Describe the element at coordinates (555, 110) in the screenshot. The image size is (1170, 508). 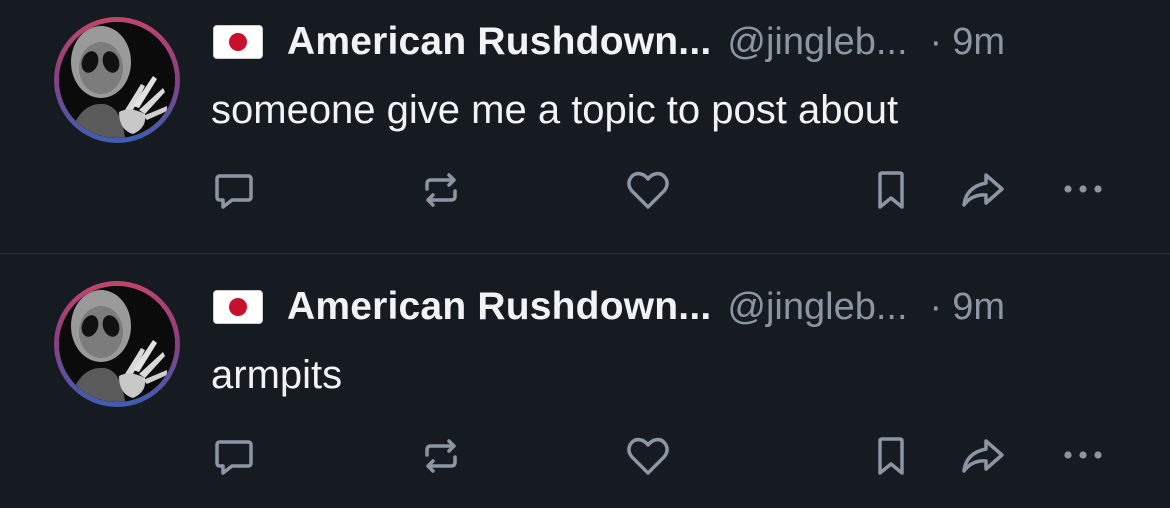
I see `post-text: someone give me a topic to post about` at that location.